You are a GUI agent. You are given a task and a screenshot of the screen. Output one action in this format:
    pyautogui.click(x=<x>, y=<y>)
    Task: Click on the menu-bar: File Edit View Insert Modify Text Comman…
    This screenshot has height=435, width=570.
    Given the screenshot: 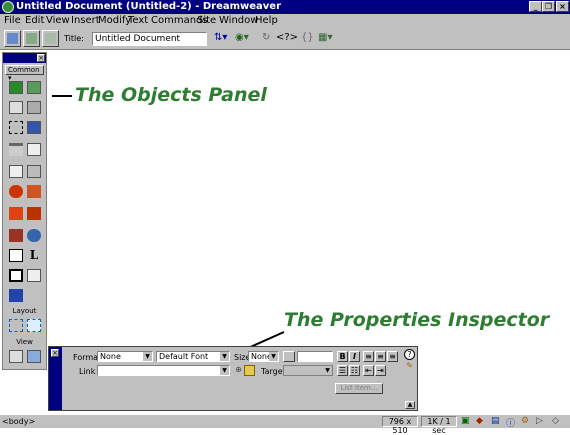 What is the action you would take?
    pyautogui.click(x=285, y=21)
    